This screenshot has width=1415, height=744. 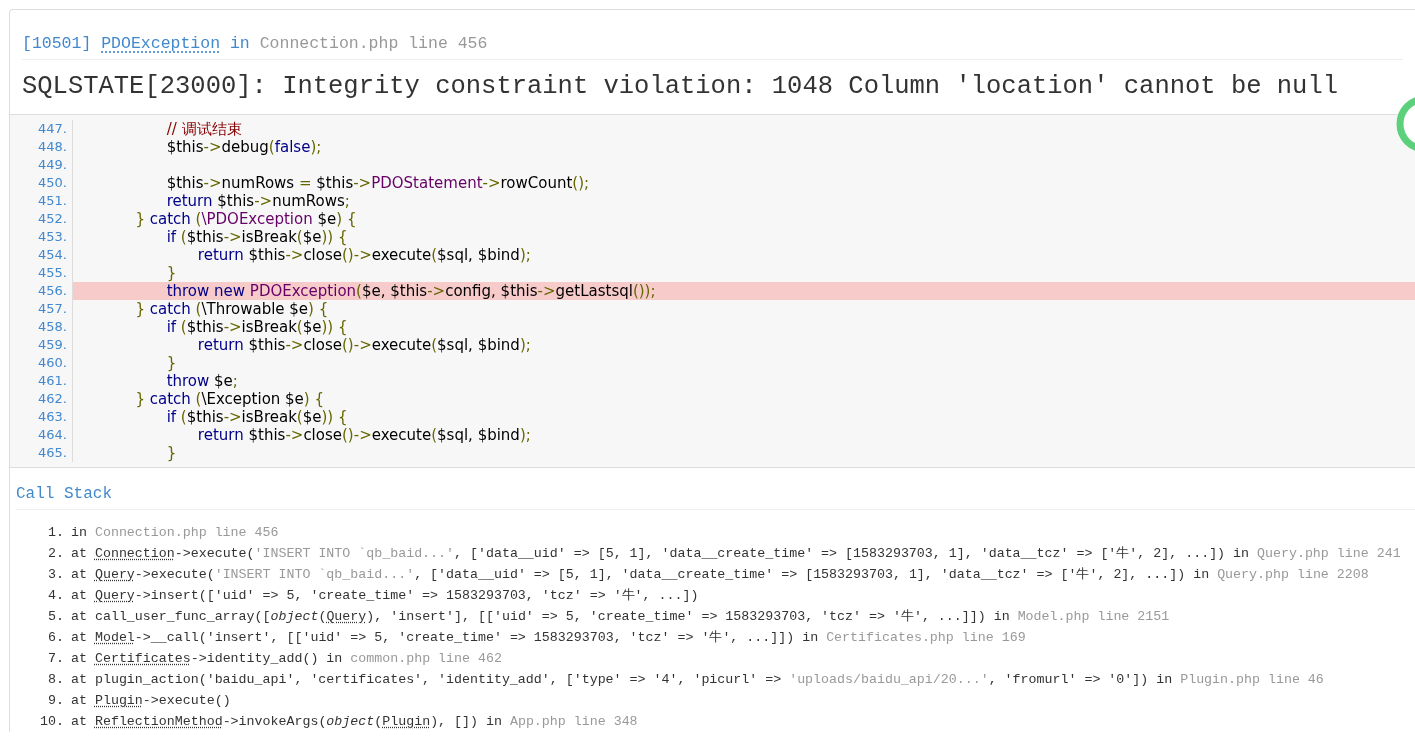 What do you see at coordinates (52, 308) in the screenshot?
I see `line-number: 457.` at bounding box center [52, 308].